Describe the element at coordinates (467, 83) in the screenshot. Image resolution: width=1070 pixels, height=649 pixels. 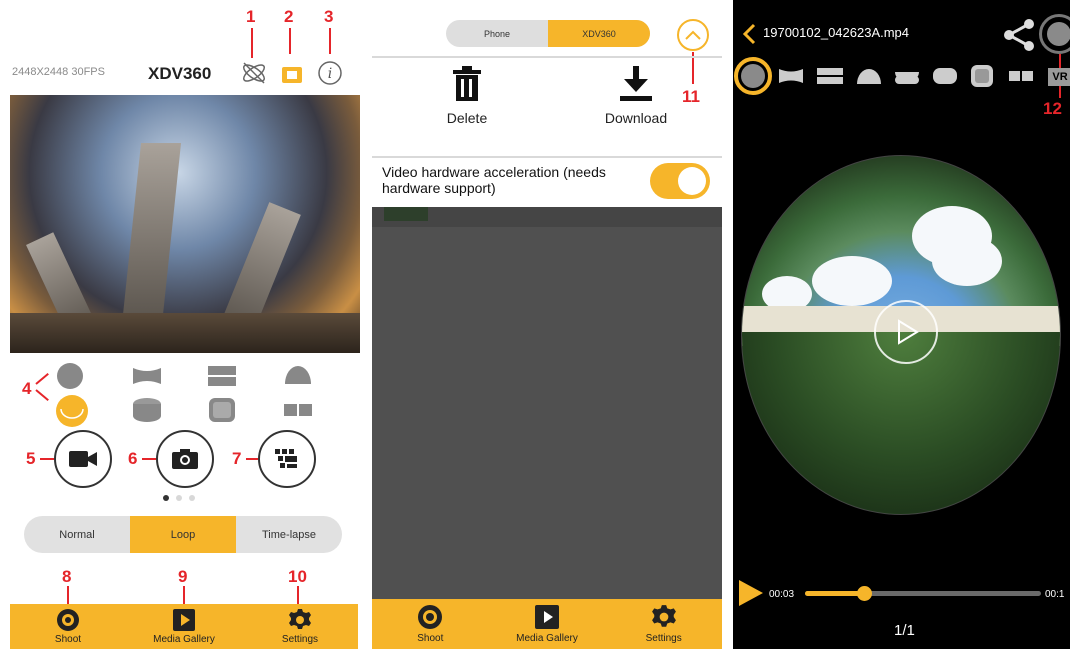
I see `trash-icon` at that location.